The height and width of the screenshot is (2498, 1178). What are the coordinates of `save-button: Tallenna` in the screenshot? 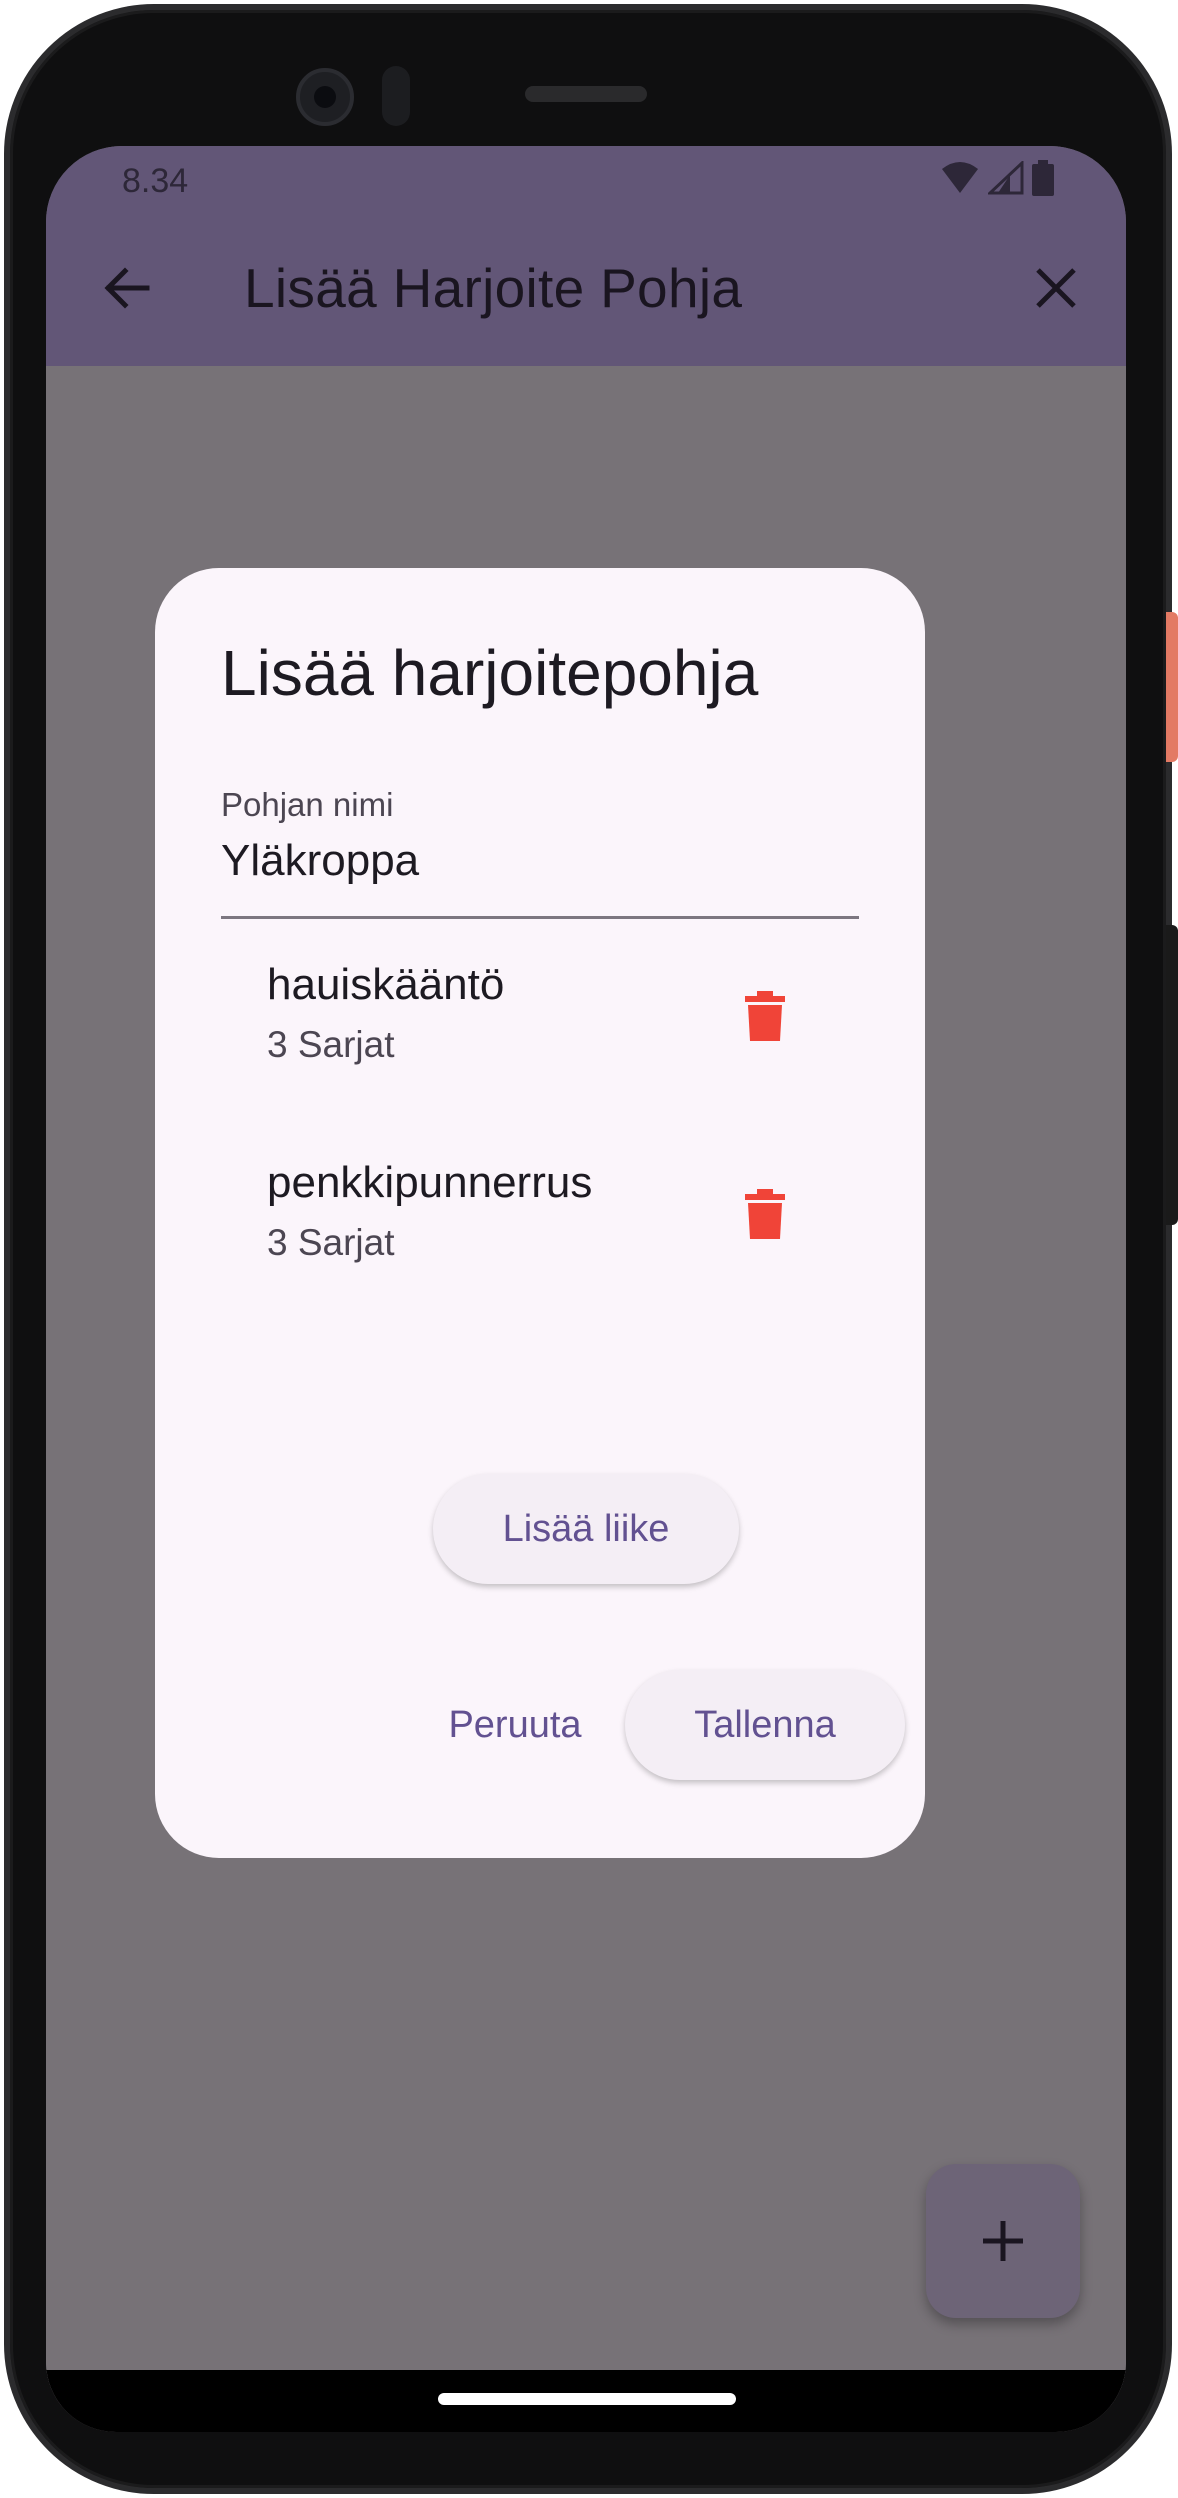 It's located at (765, 1725).